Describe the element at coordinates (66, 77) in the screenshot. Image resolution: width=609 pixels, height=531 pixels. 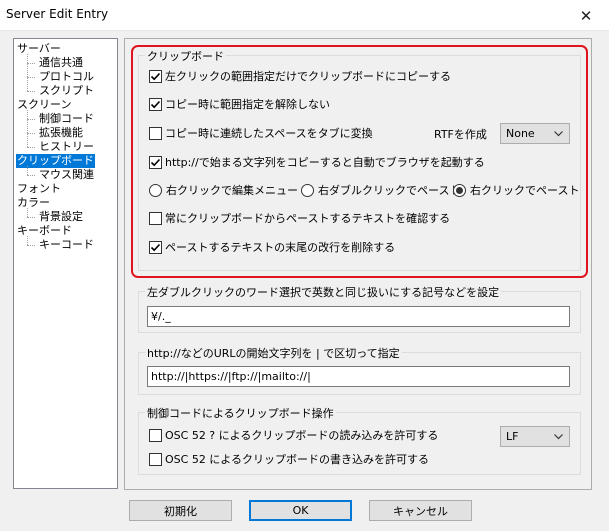
I see `tree-item: プロトコル` at that location.